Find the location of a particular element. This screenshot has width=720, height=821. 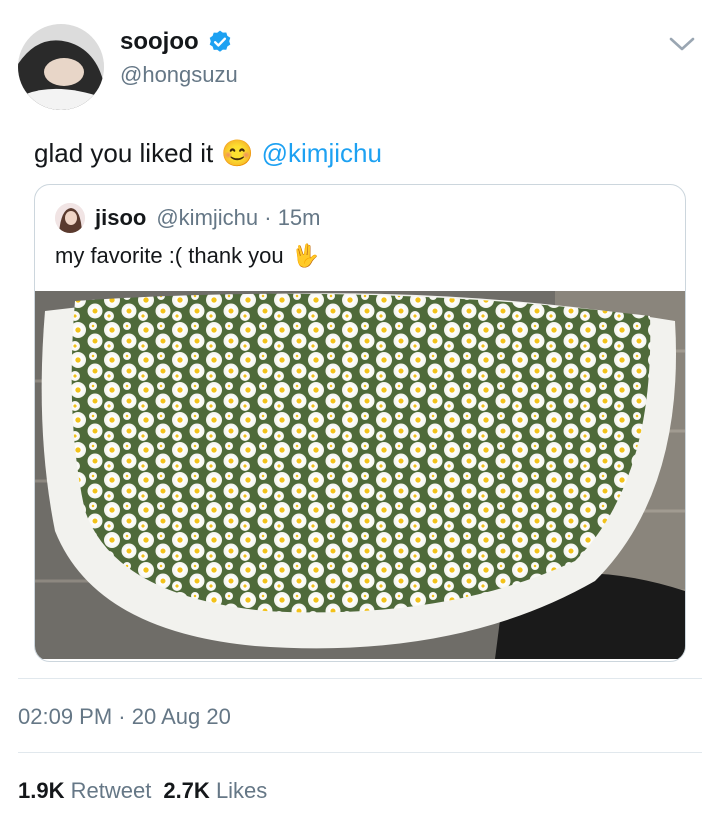

verified-badge-icon is located at coordinates (219, 41).